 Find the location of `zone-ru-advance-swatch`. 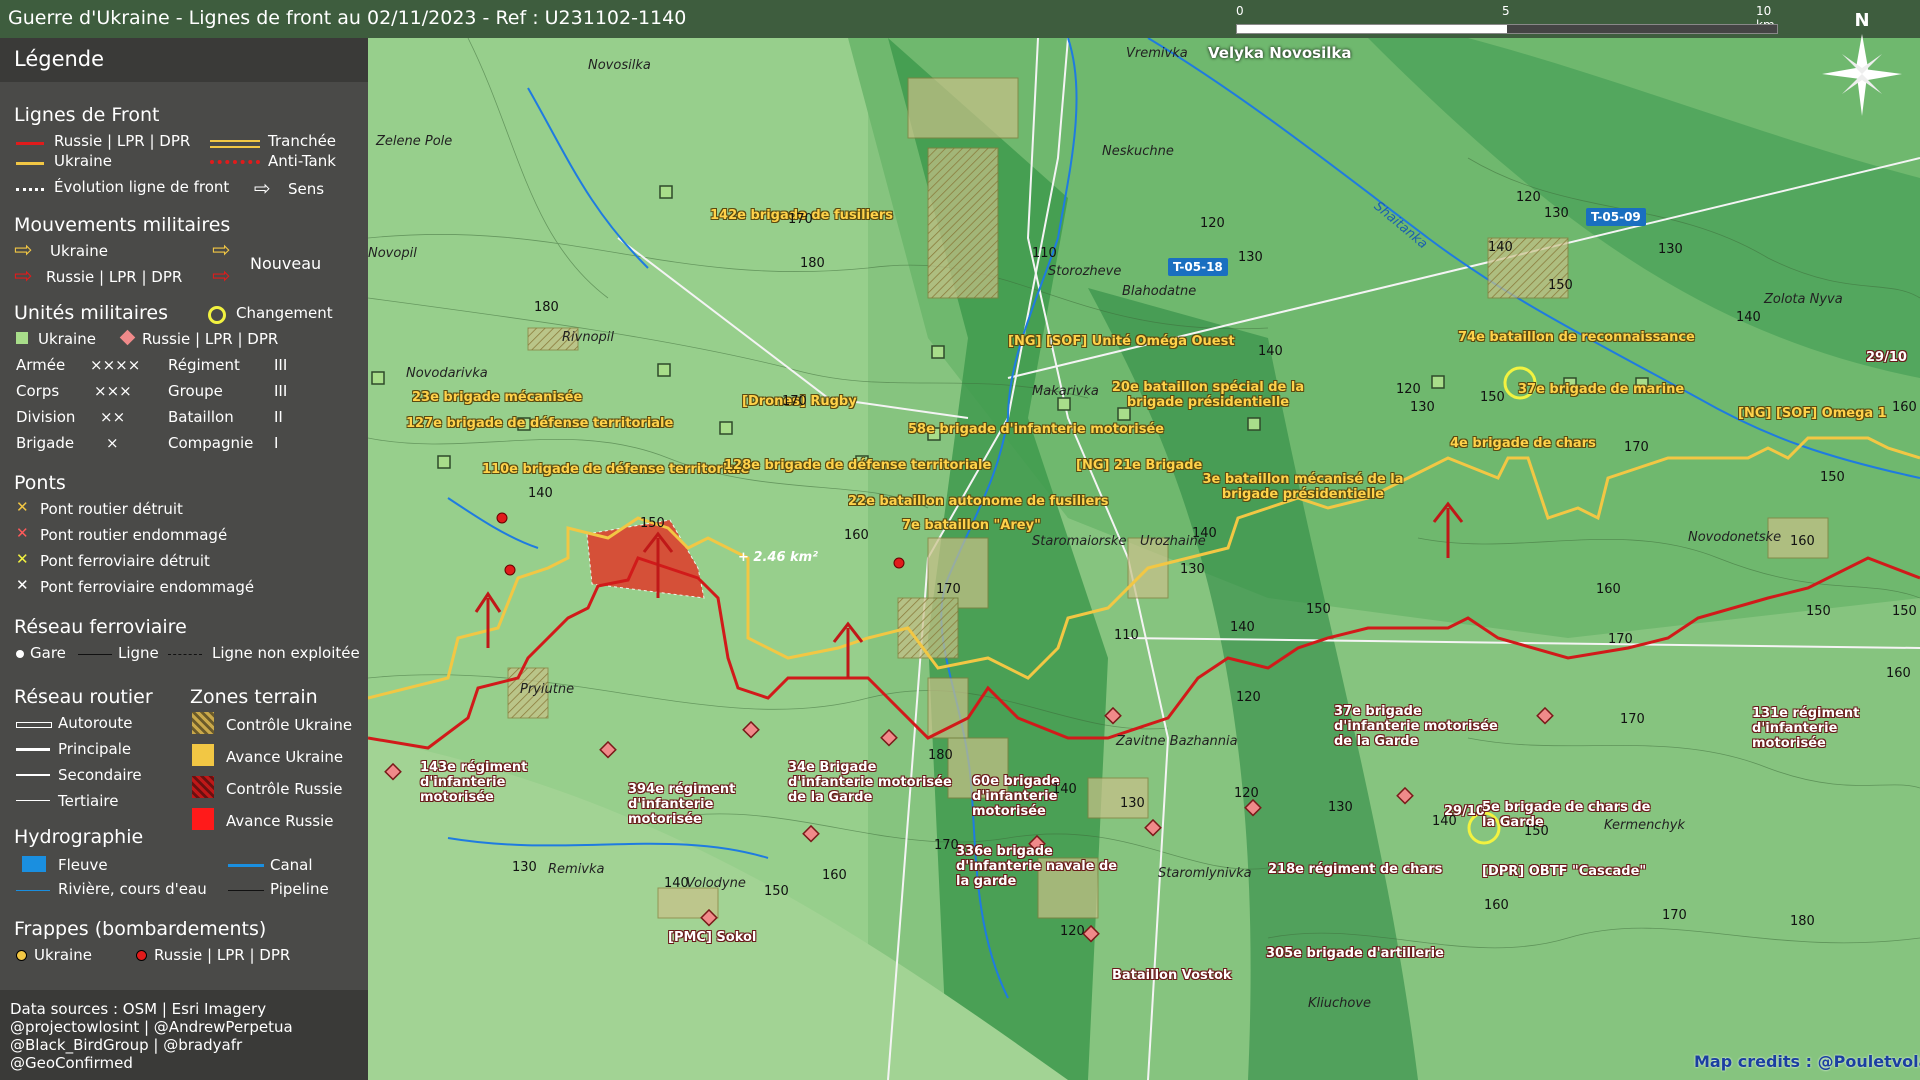

zone-ru-advance-swatch is located at coordinates (203, 819).